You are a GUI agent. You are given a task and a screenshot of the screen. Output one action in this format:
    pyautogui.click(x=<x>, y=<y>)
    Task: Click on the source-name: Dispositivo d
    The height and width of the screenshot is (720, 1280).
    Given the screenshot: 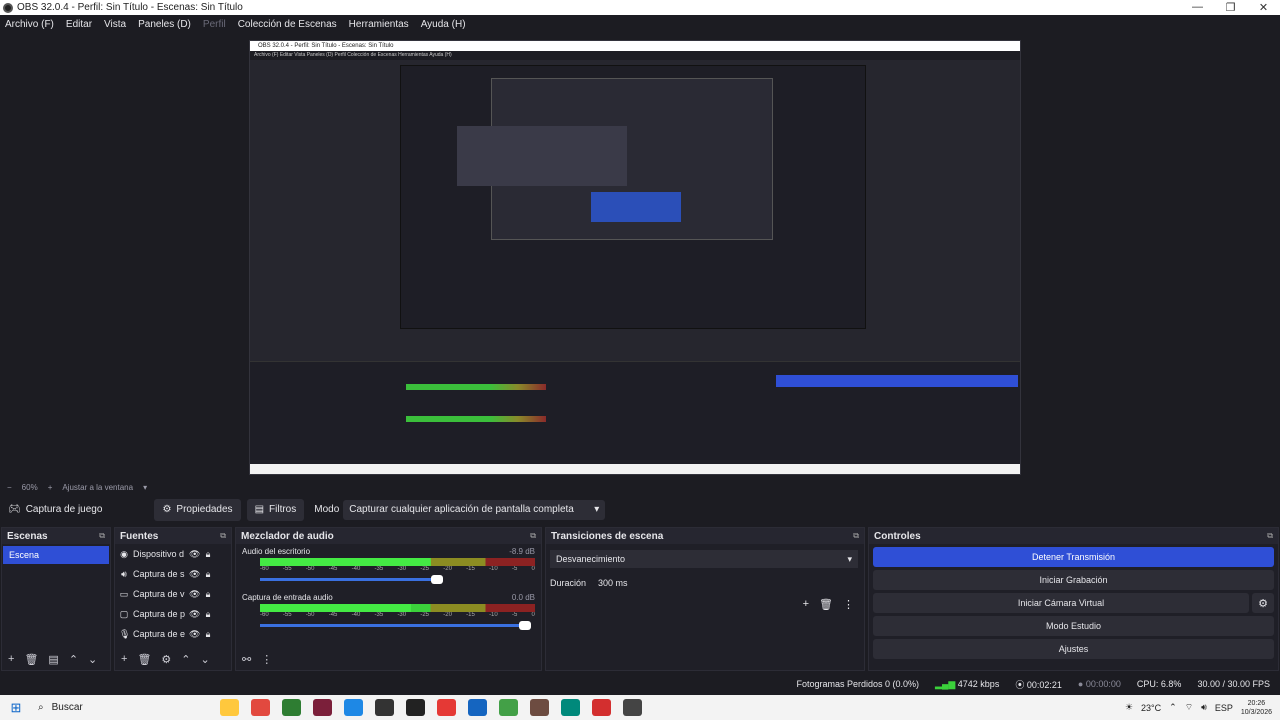 What is the action you would take?
    pyautogui.click(x=159, y=554)
    